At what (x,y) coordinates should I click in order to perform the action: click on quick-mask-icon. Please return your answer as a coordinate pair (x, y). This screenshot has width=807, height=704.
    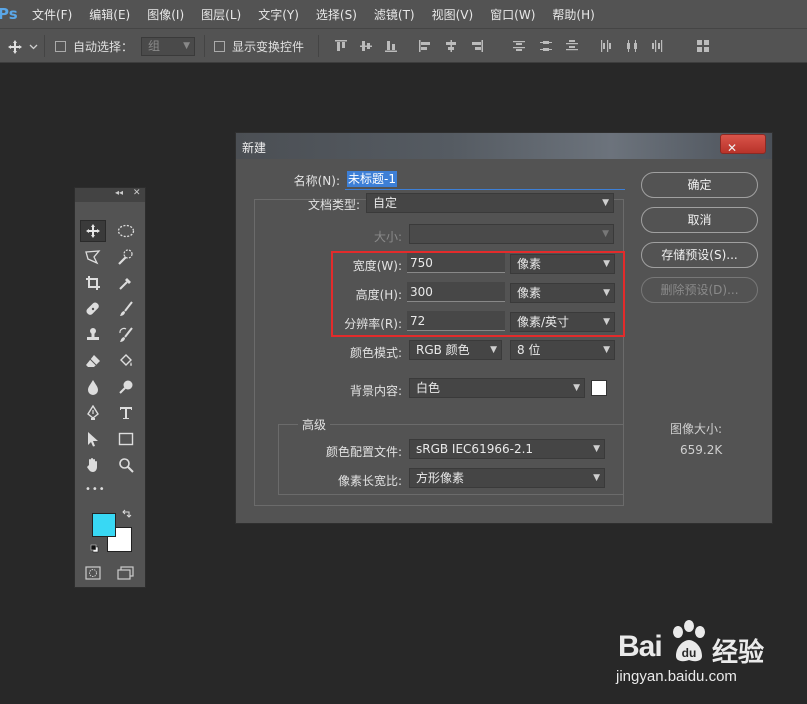
    Looking at the image, I should click on (93, 573).